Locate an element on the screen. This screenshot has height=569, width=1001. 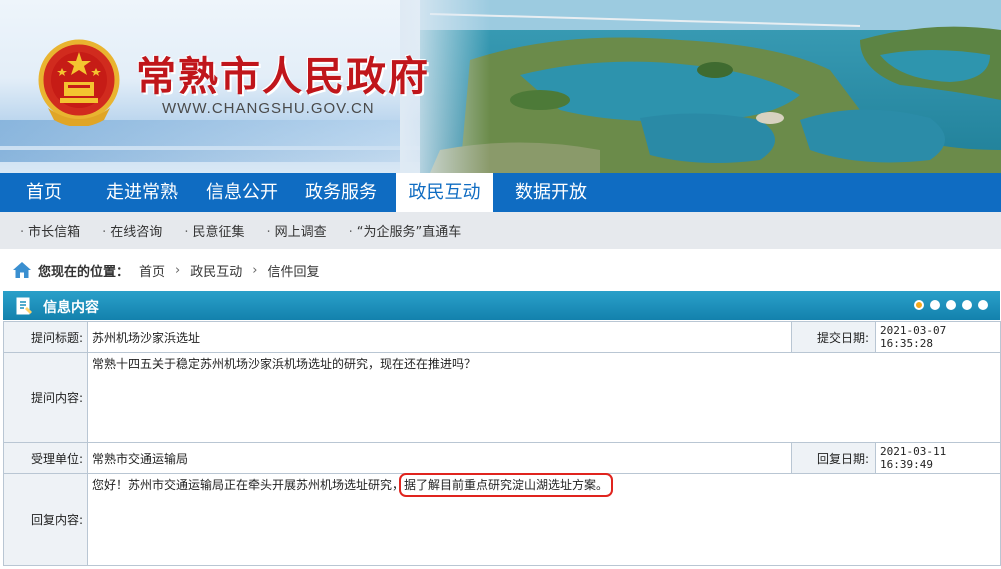
subnav-item-opinion-collection: · 民意征集 is located at coordinates (214, 230).